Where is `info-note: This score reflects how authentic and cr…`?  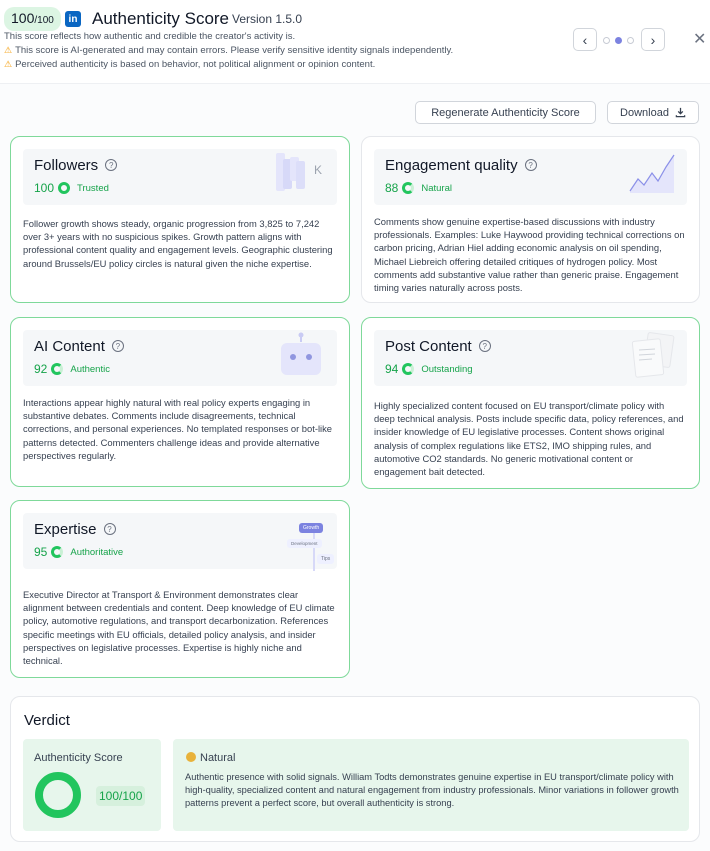
info-note: This score reflects how authentic and cr… is located at coordinates (150, 36).